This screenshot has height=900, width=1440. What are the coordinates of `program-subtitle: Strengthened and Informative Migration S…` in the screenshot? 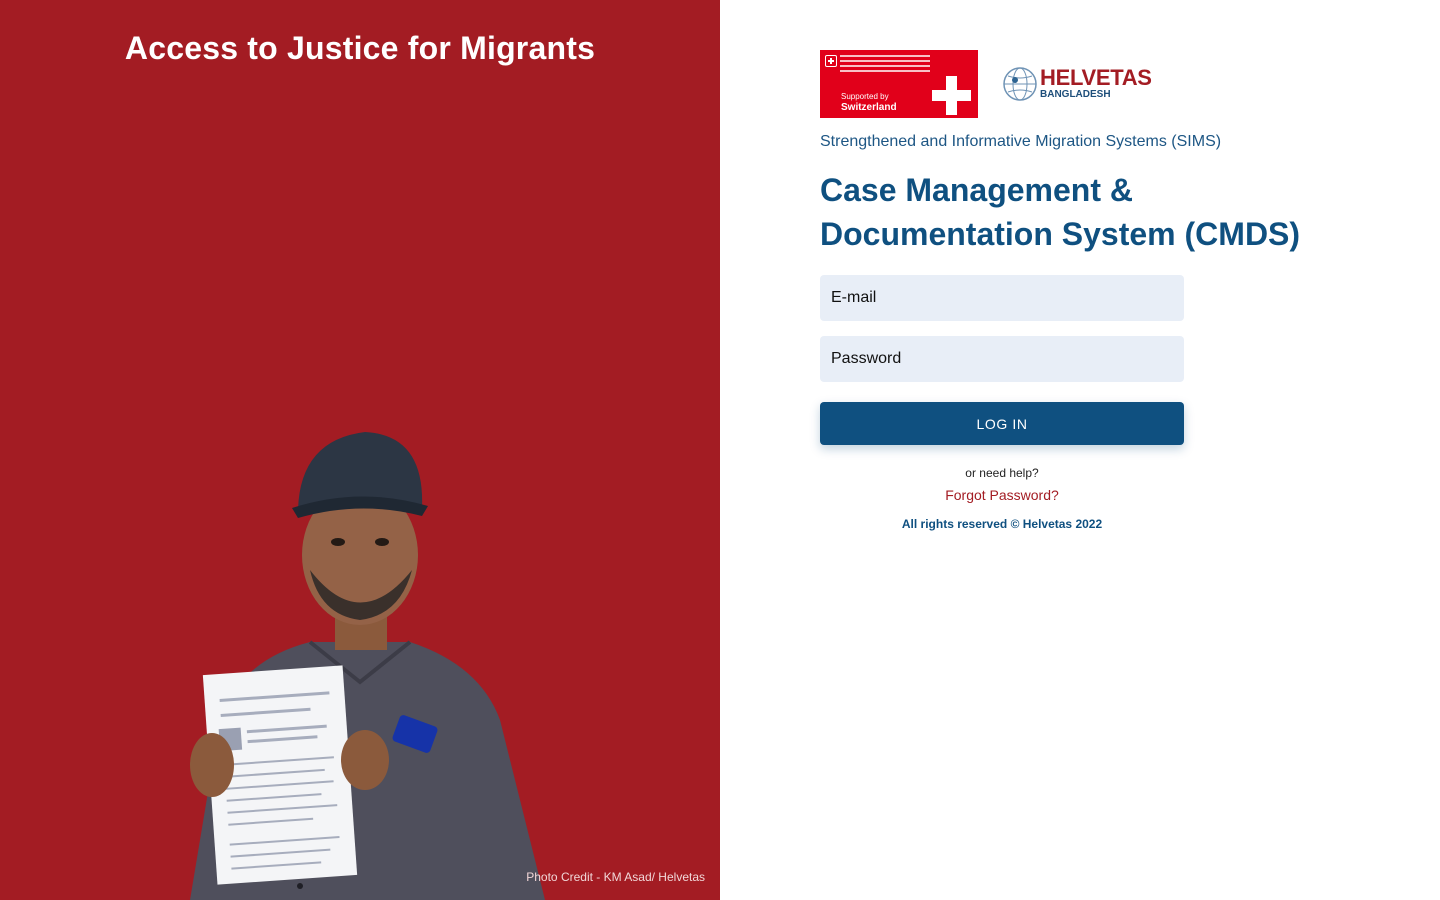 It's located at (1021, 141).